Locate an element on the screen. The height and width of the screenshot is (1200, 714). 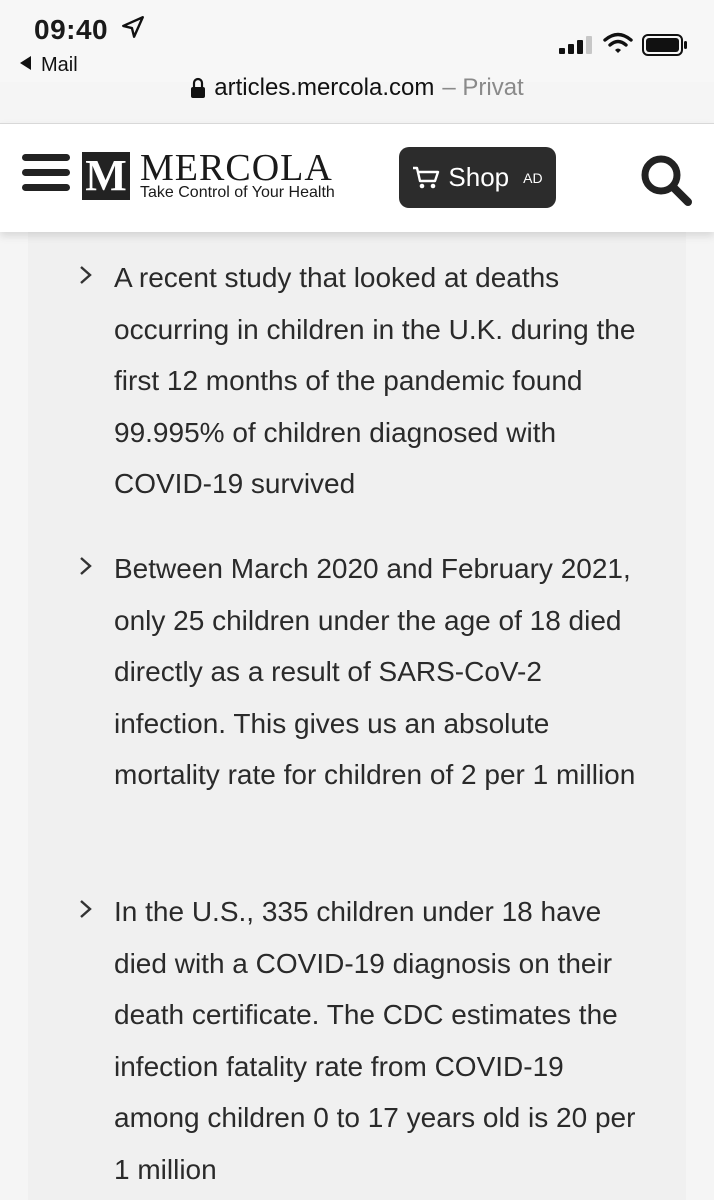
logo-mark: M is located at coordinates (106, 176).